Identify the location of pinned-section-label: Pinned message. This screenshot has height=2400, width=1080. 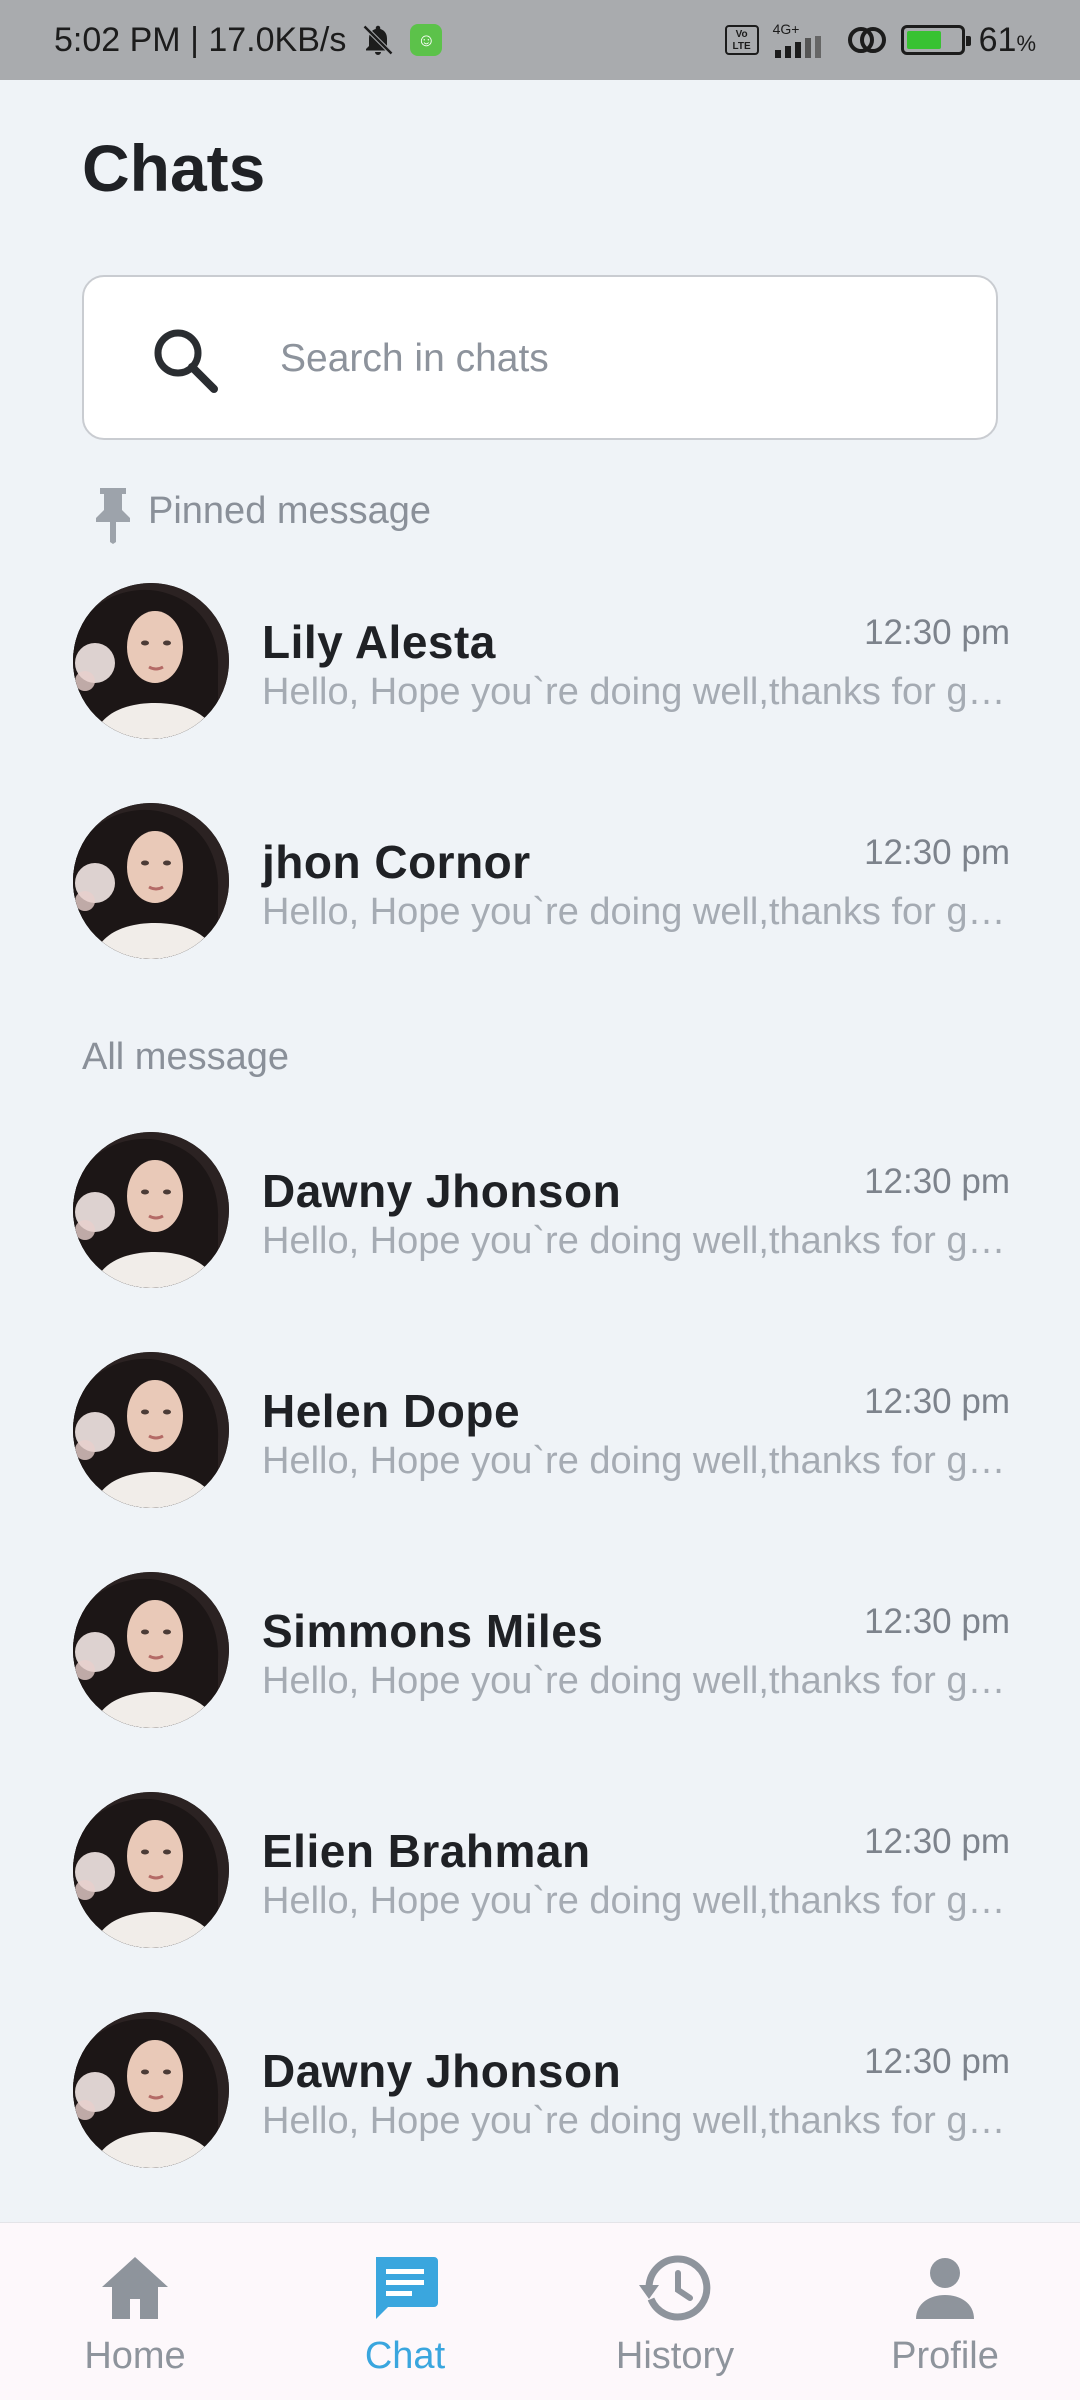
(290, 511).